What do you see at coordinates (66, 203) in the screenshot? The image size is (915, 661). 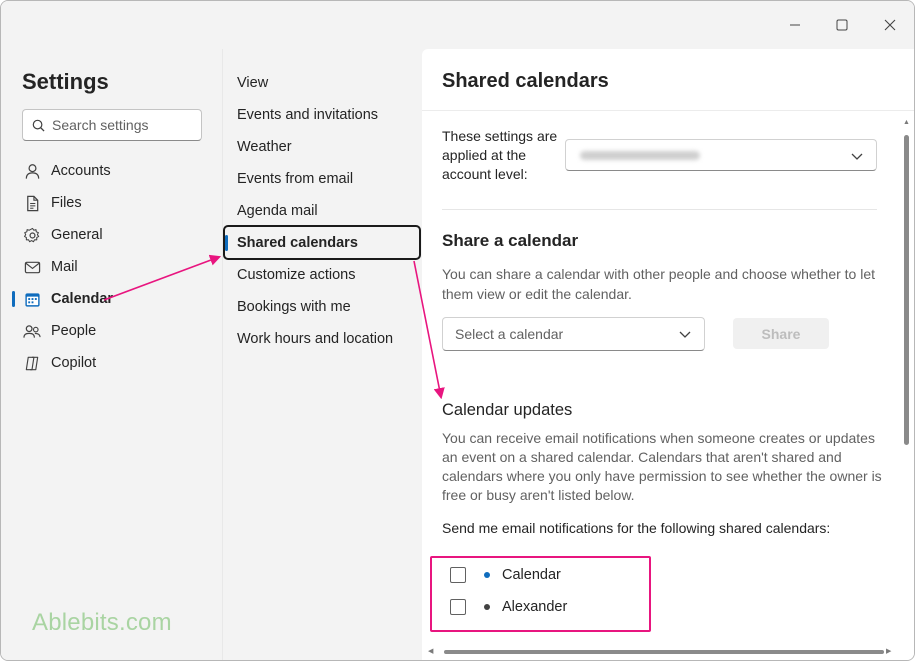 I see `nav-label: Files` at bounding box center [66, 203].